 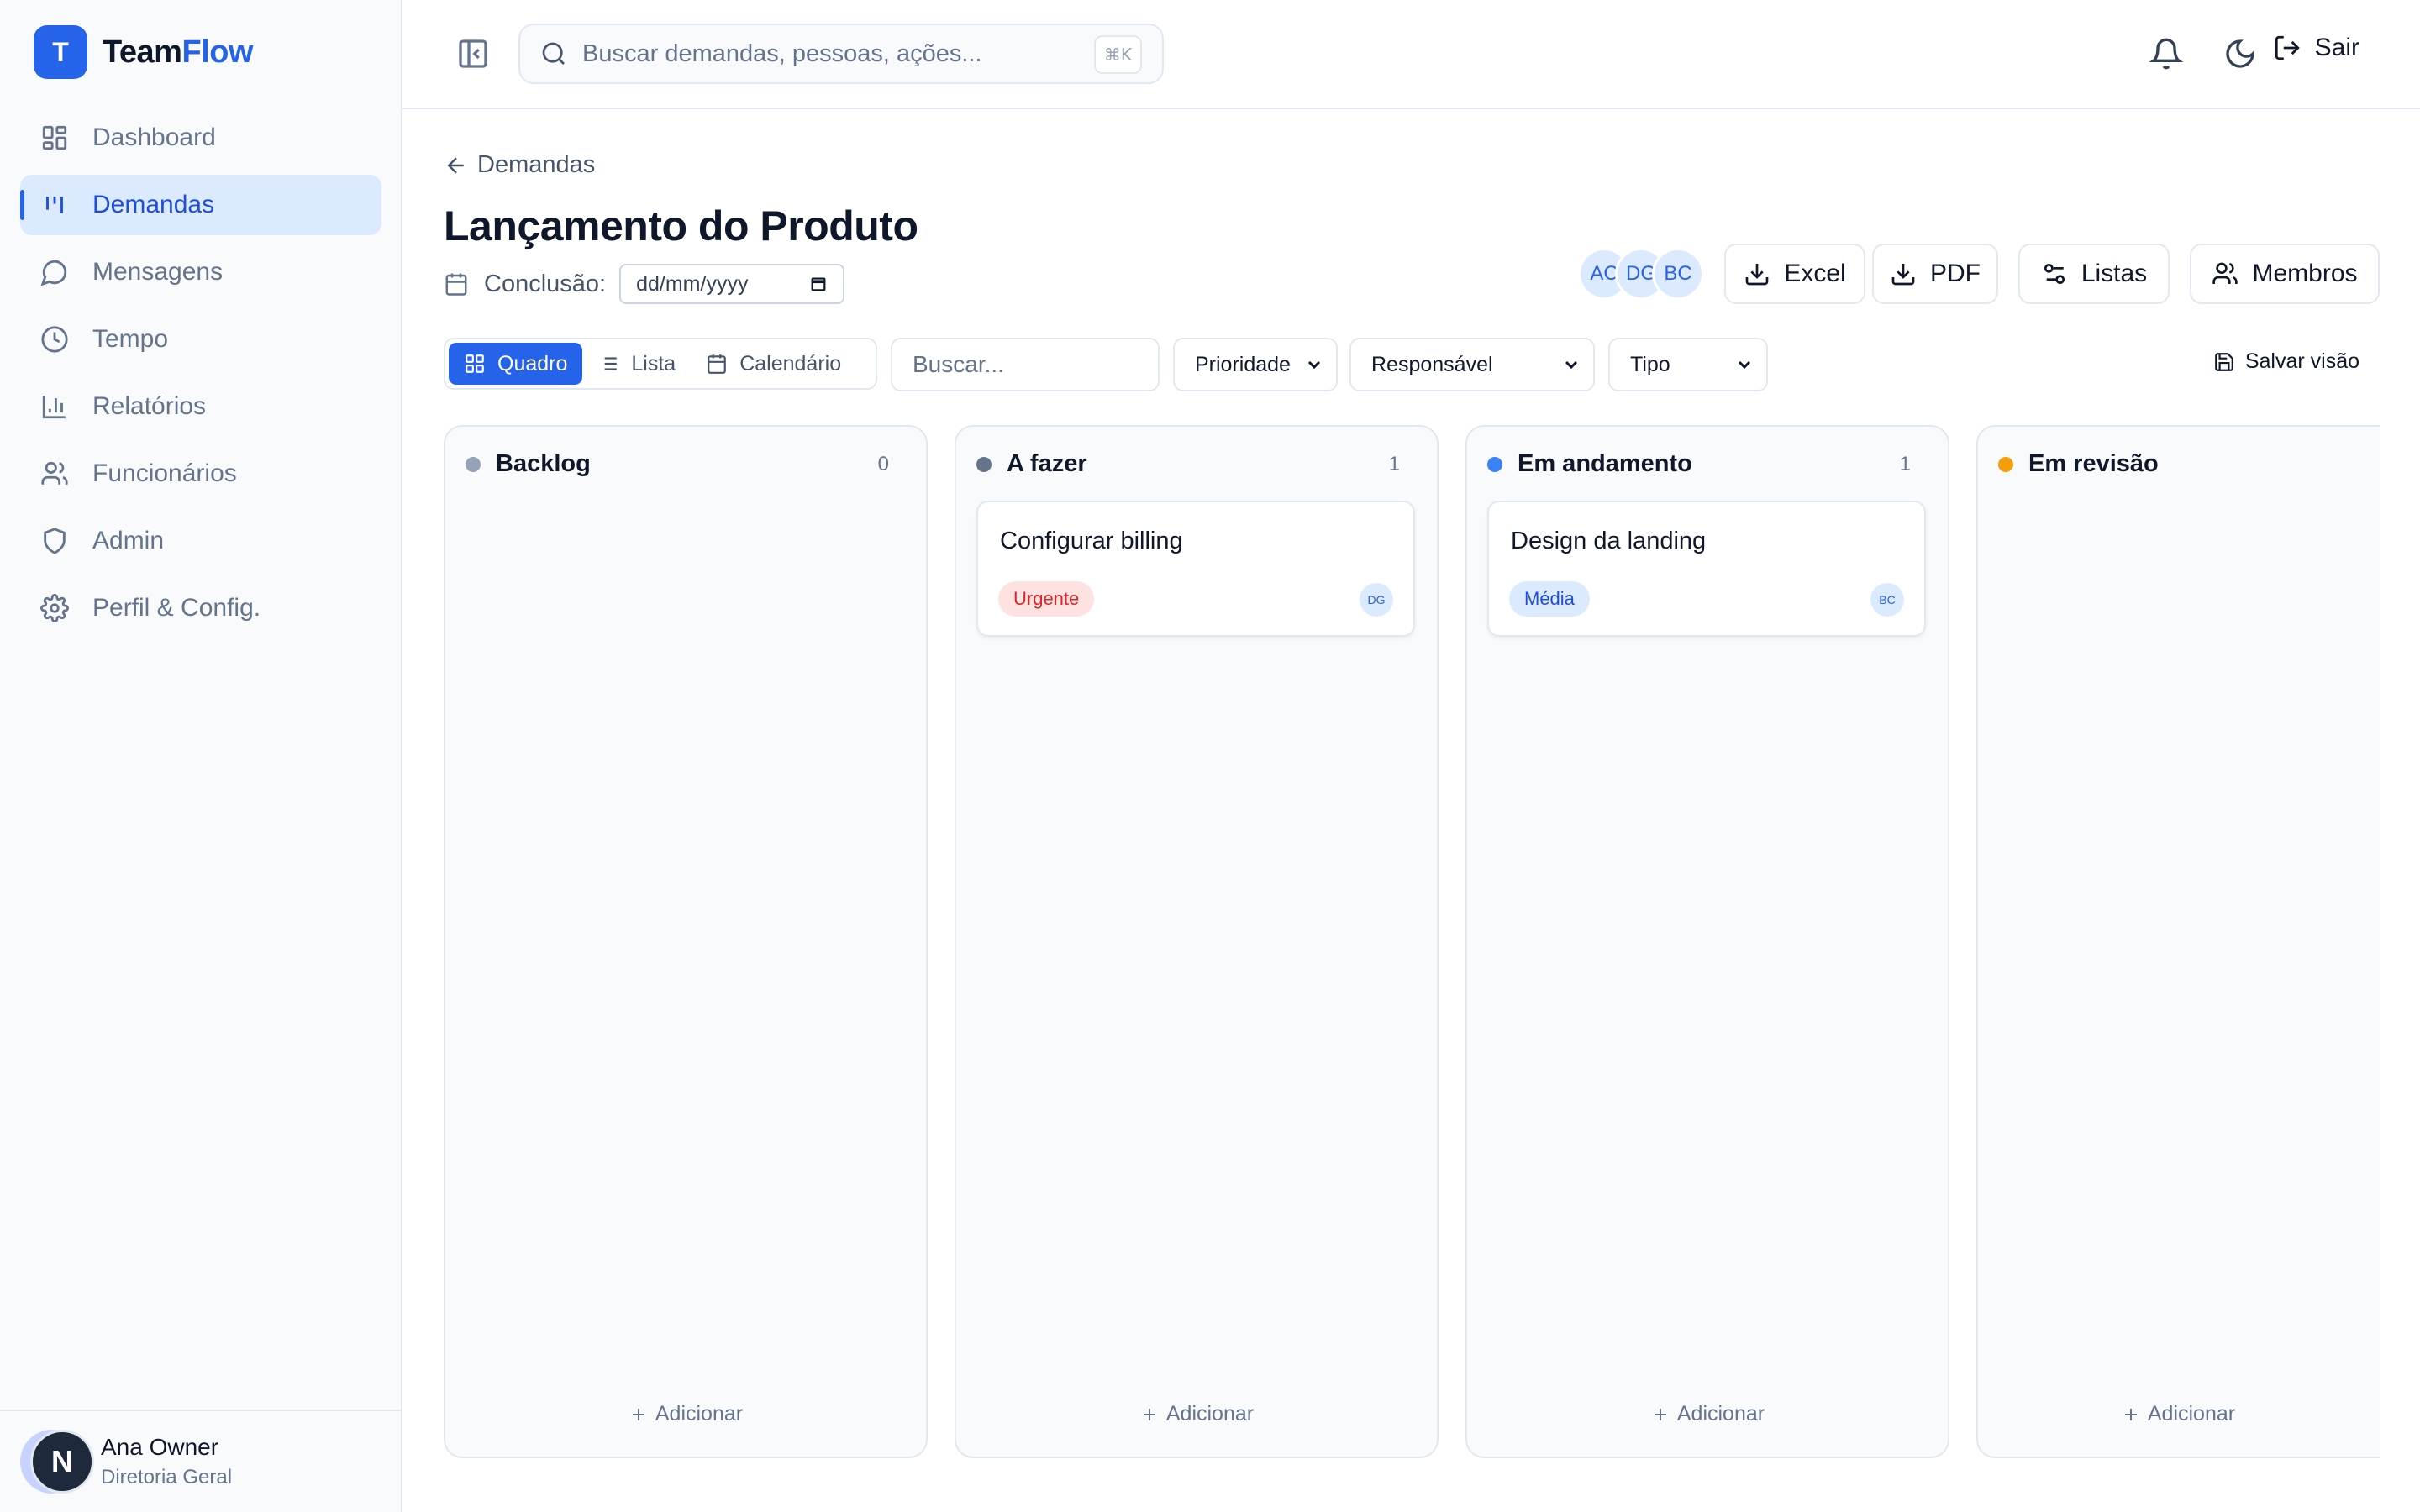 What do you see at coordinates (2240, 54) in the screenshot?
I see `moon-icon` at bounding box center [2240, 54].